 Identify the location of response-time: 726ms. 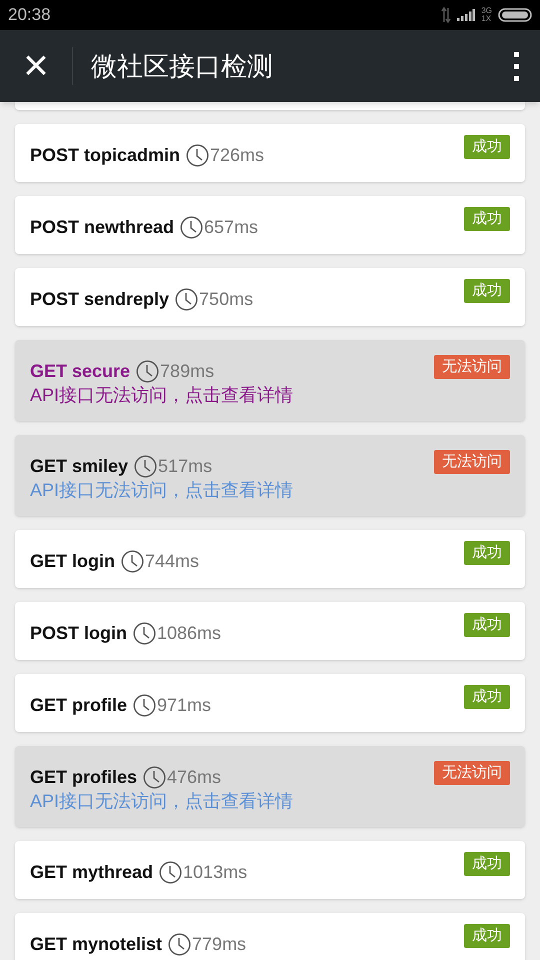
(237, 155).